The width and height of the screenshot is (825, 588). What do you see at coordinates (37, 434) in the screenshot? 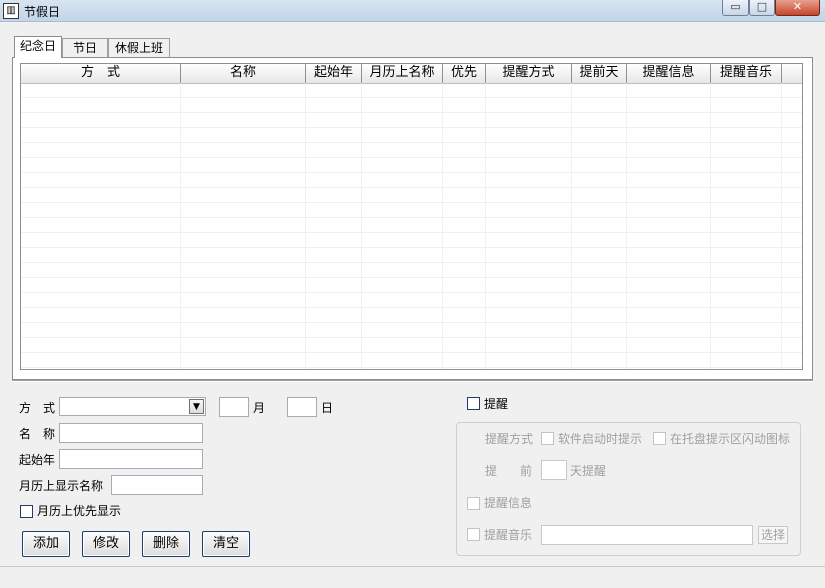
I see `name-label: 名 称` at bounding box center [37, 434].